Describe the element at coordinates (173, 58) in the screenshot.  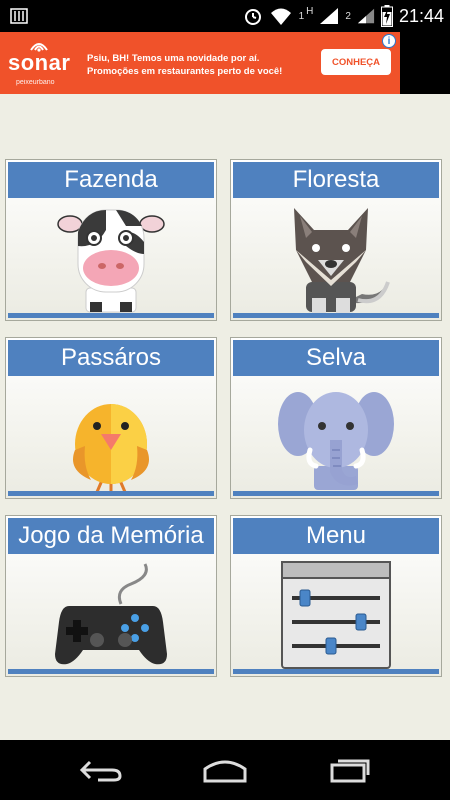
I see `ad-headline: Psiu, BH! Temos uma novidade por aí.` at that location.